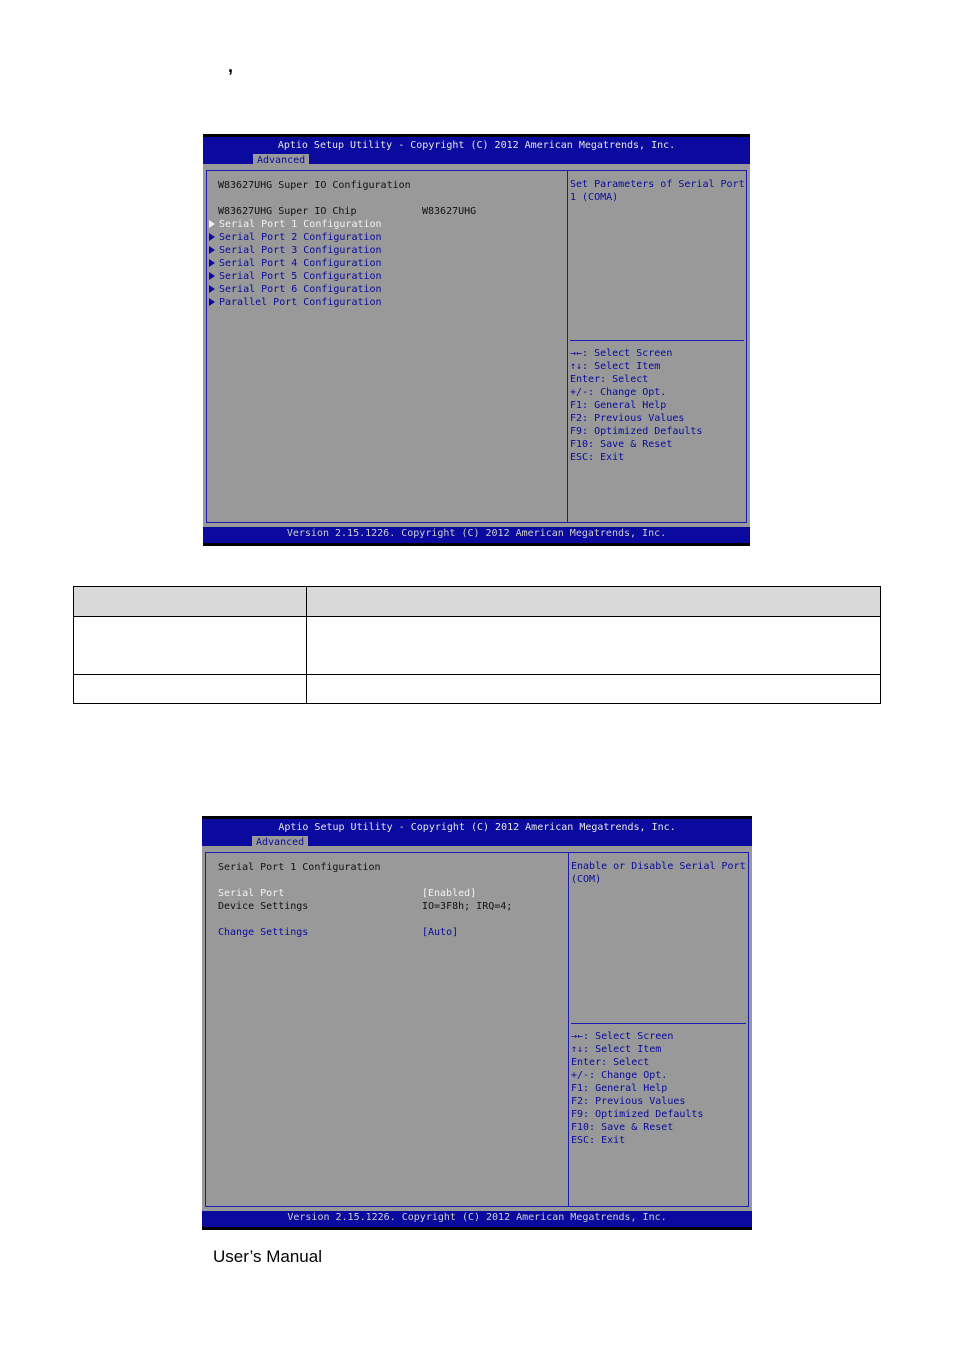 This screenshot has height=1350, width=954. I want to click on change-settings-option: Change Settings, so click(263, 932).